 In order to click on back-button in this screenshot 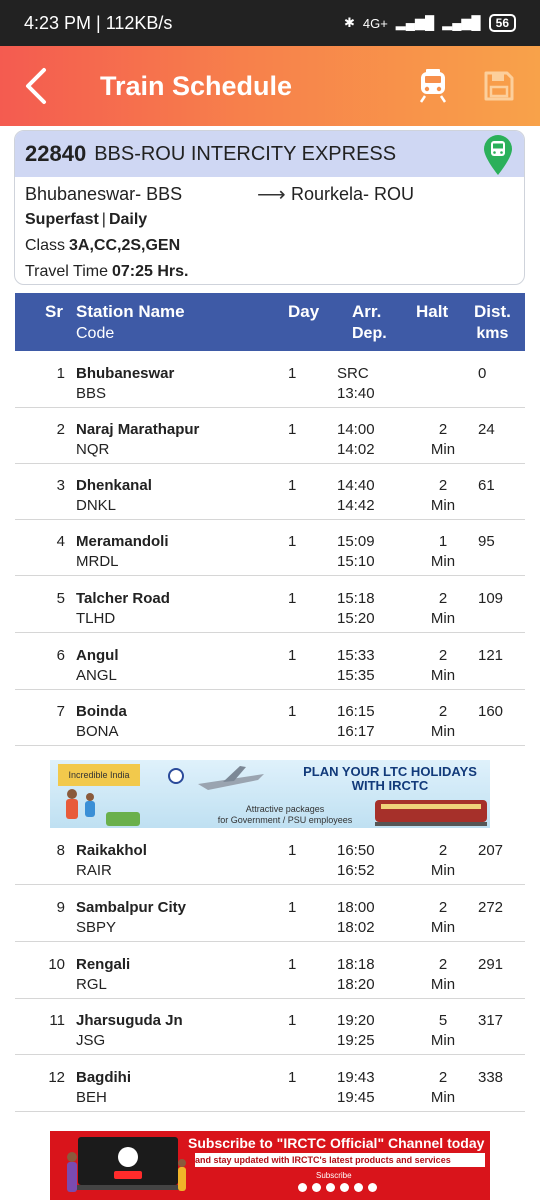, I will do `click(36, 86)`.